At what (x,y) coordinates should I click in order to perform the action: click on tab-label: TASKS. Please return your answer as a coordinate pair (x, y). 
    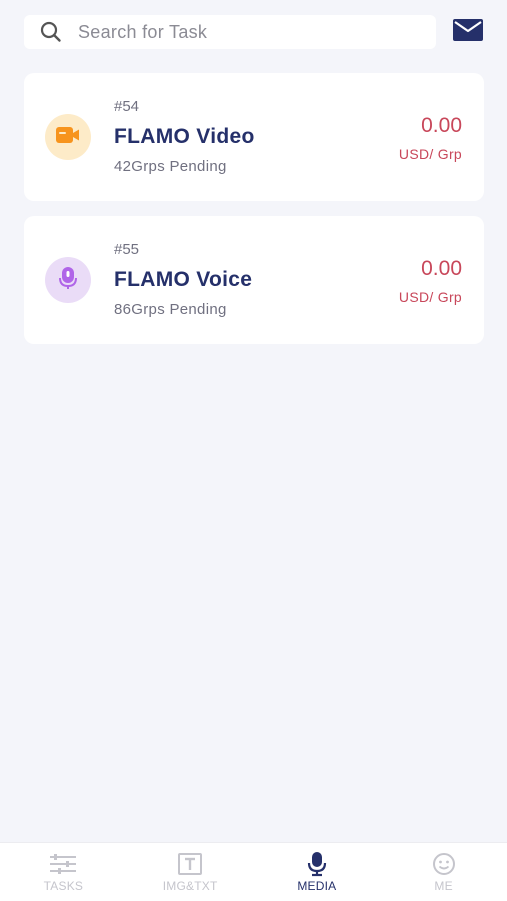
    Looking at the image, I should click on (63, 886).